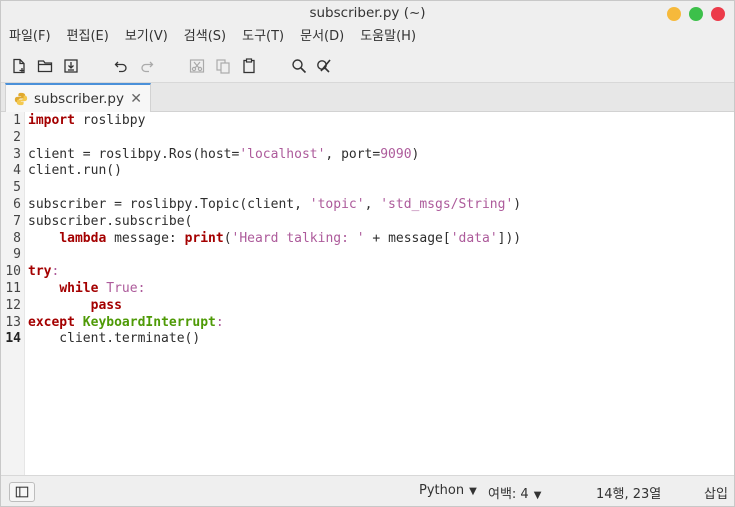 Image resolution: width=735 pixels, height=507 pixels. I want to click on code-token: 'data', so click(474, 238).